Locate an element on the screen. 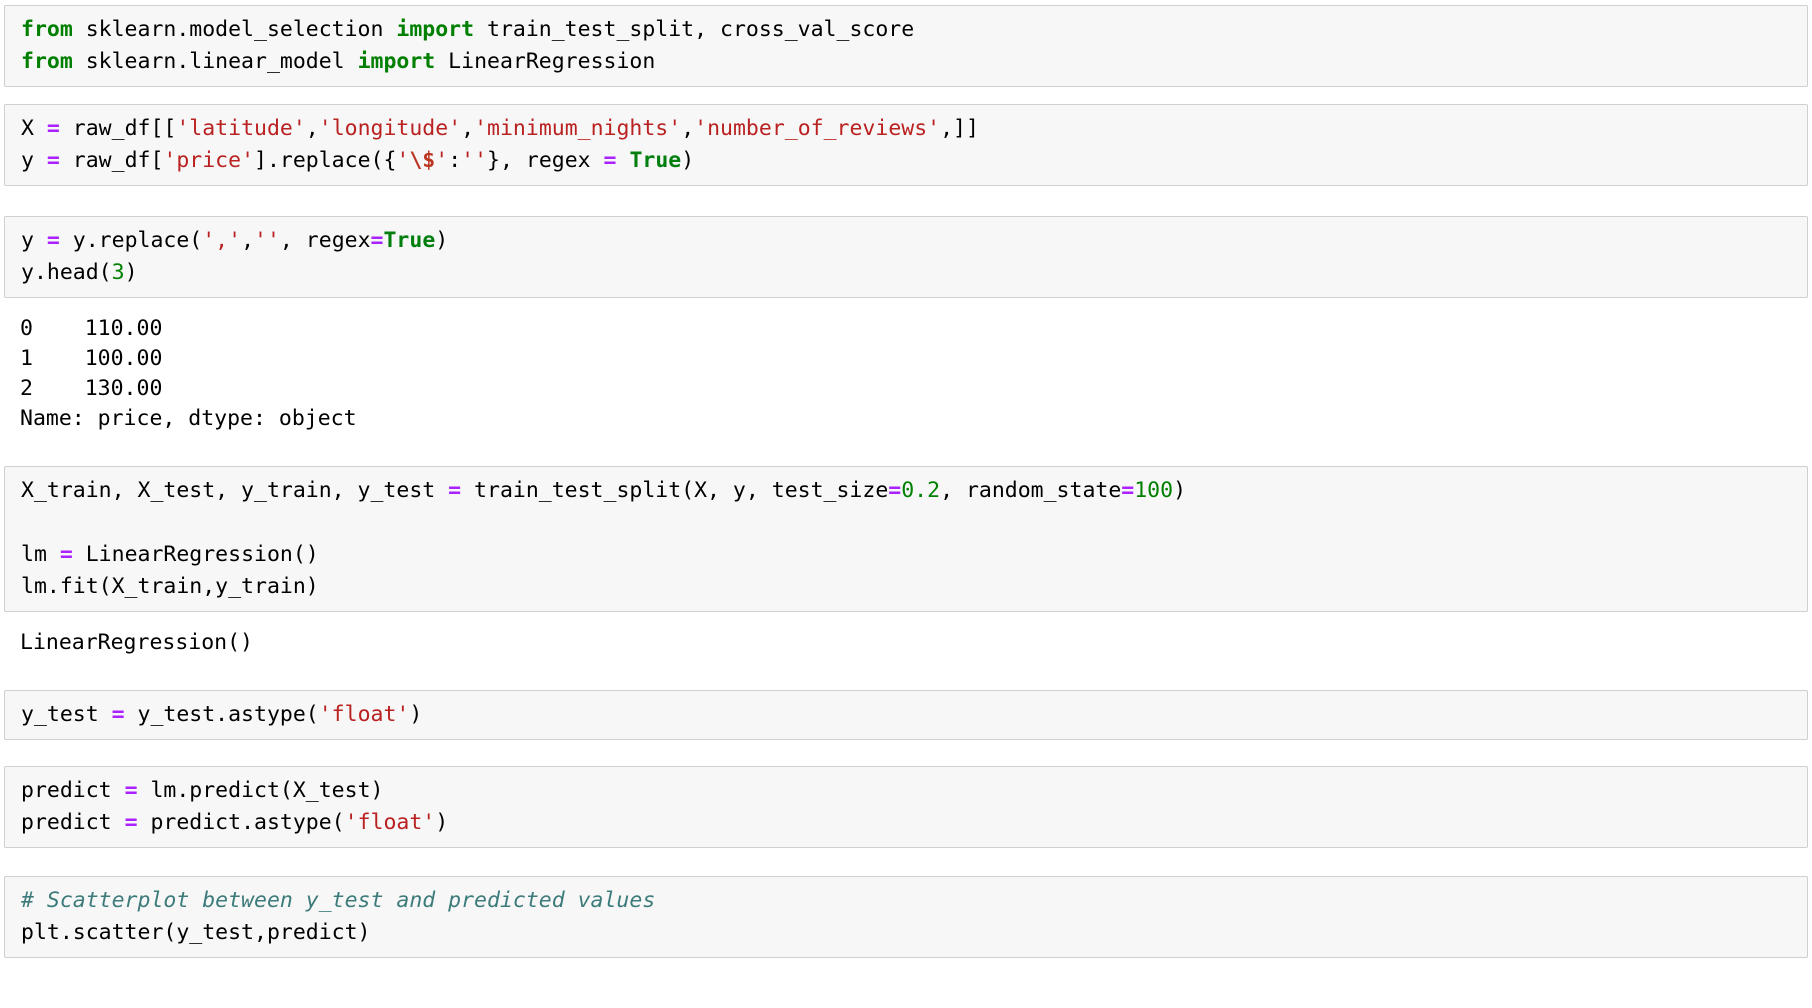  token-str: 'price' is located at coordinates (209, 160).